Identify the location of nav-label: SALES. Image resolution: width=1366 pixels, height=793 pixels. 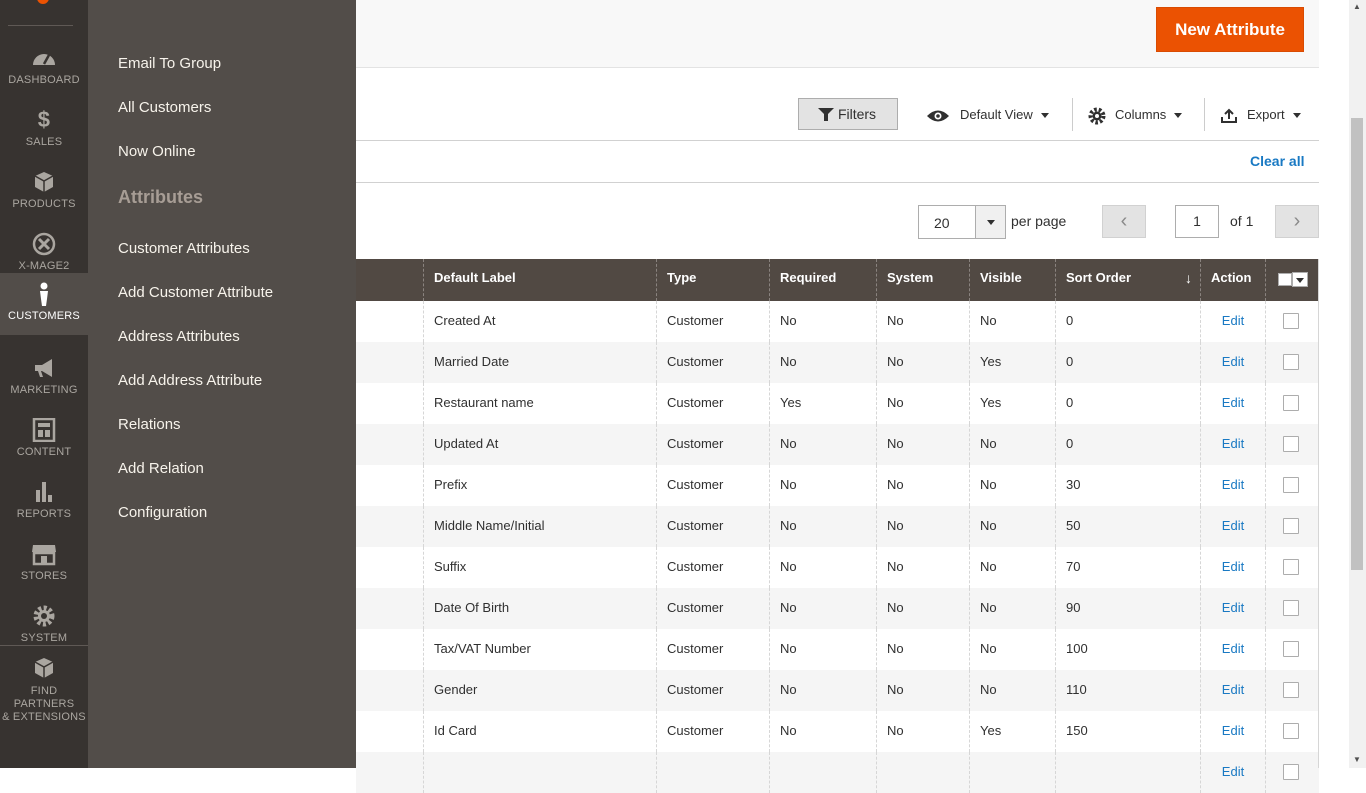
(44, 142).